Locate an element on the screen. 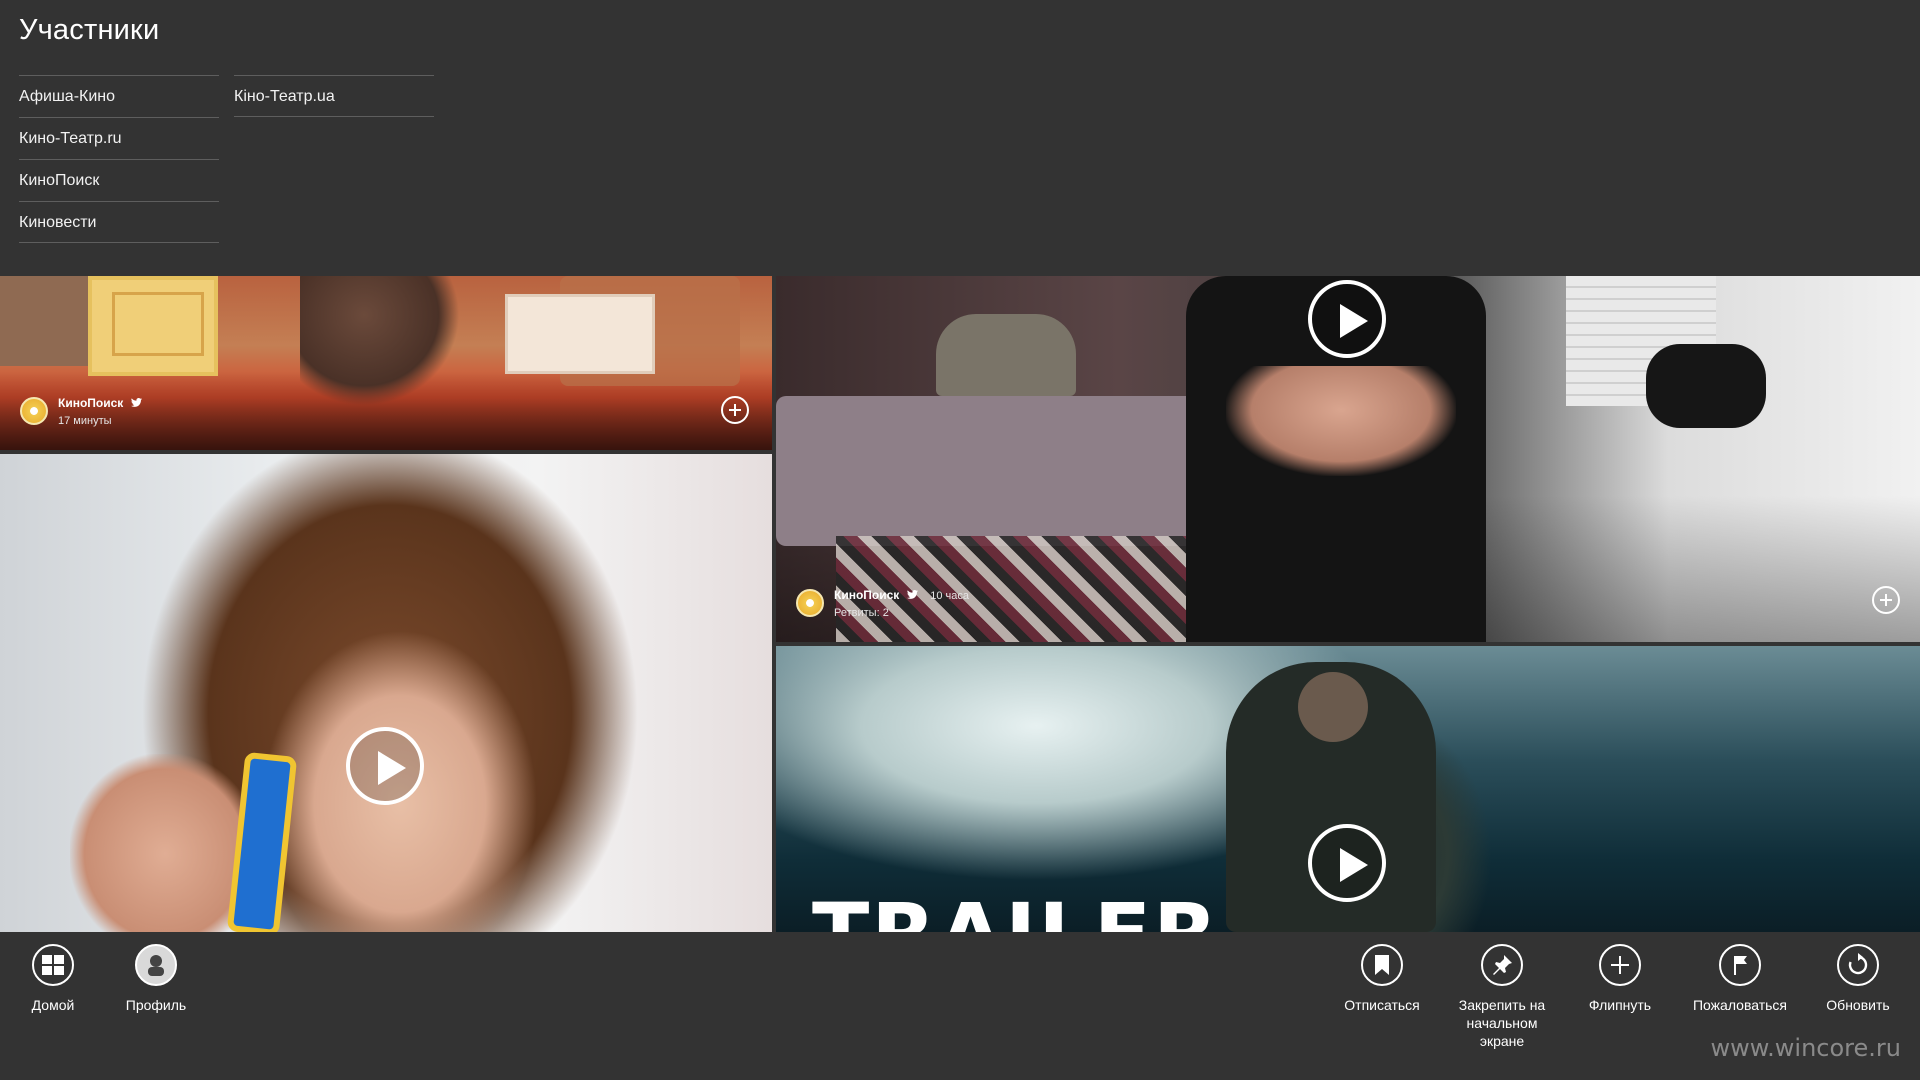  pin-to-start-button: Закрепить на начальном экране is located at coordinates (1502, 997).